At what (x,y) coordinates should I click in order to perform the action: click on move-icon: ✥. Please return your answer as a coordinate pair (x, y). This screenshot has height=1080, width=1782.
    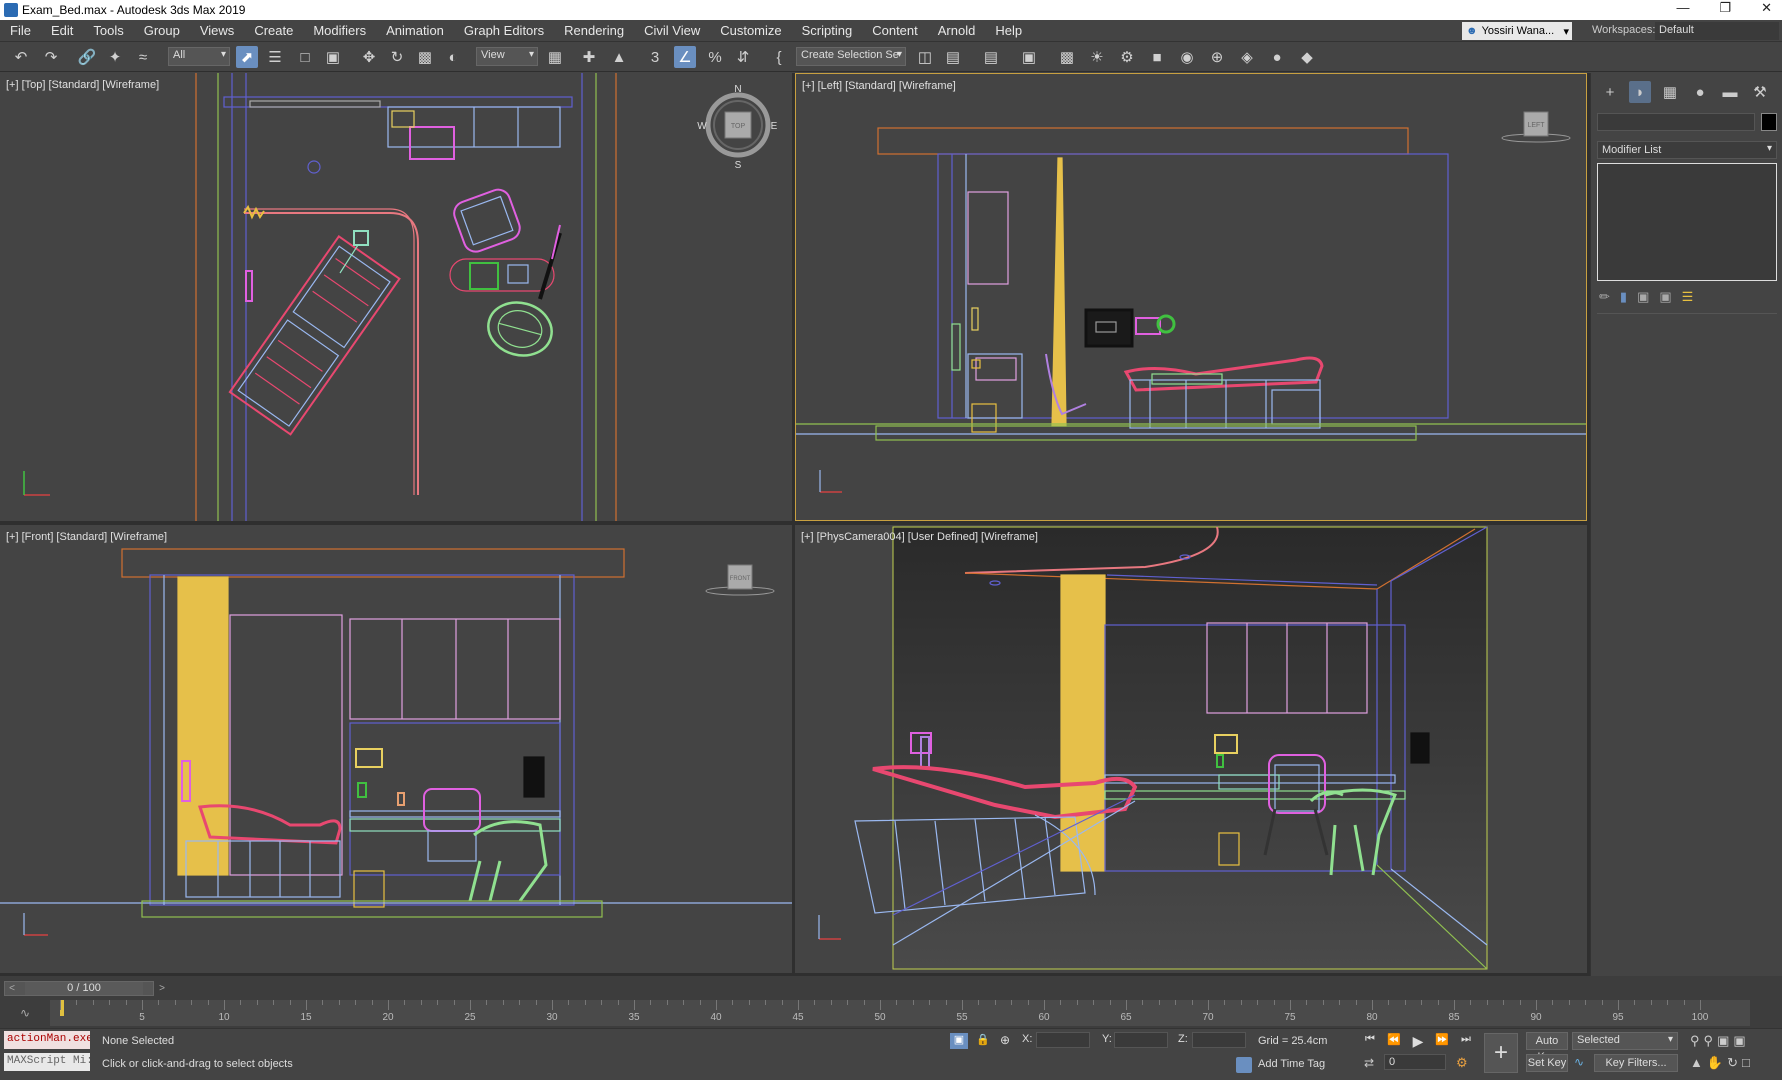
    Looking at the image, I should click on (369, 57).